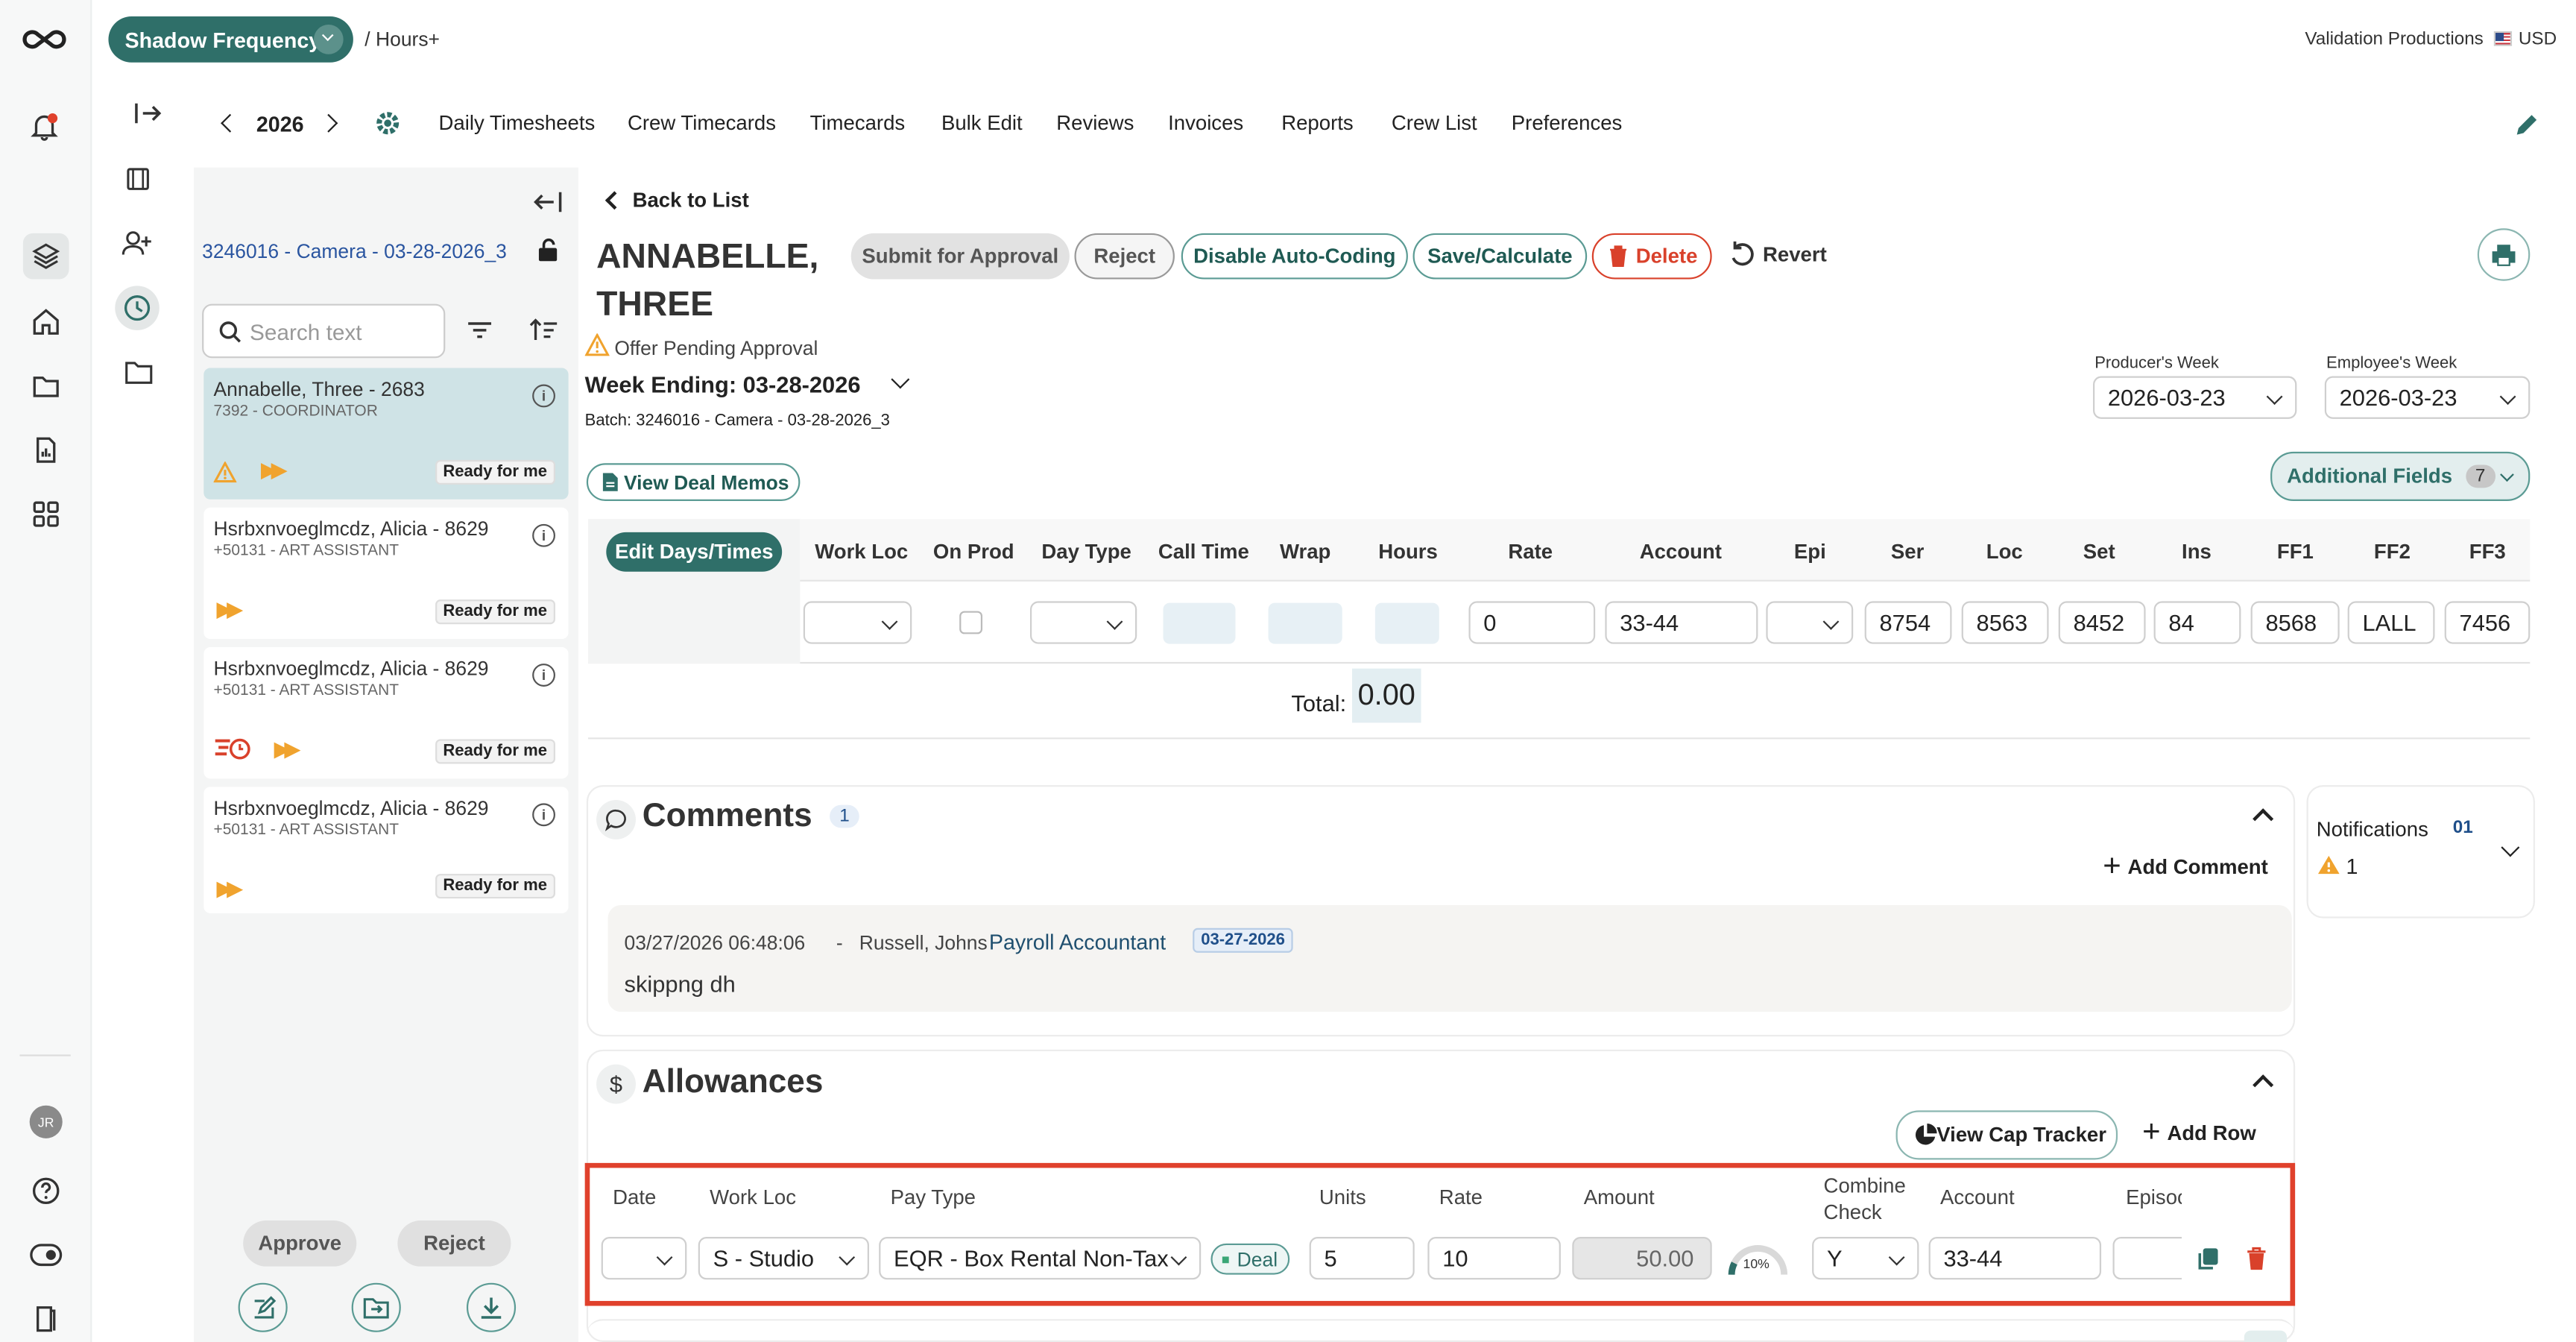  Describe the element at coordinates (492, 1307) in the screenshot. I see `download-icon` at that location.